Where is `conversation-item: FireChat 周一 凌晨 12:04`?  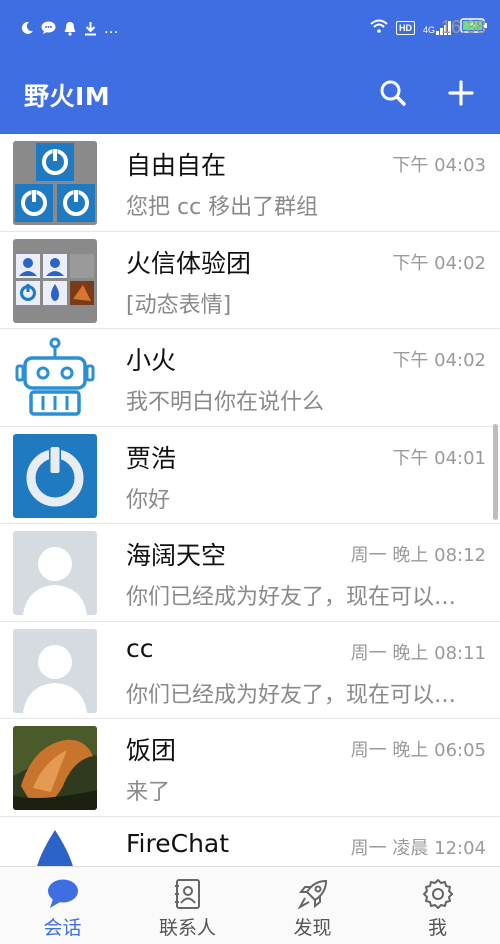
conversation-item: FireChat 周一 凌晨 12:04 is located at coordinates (250, 841).